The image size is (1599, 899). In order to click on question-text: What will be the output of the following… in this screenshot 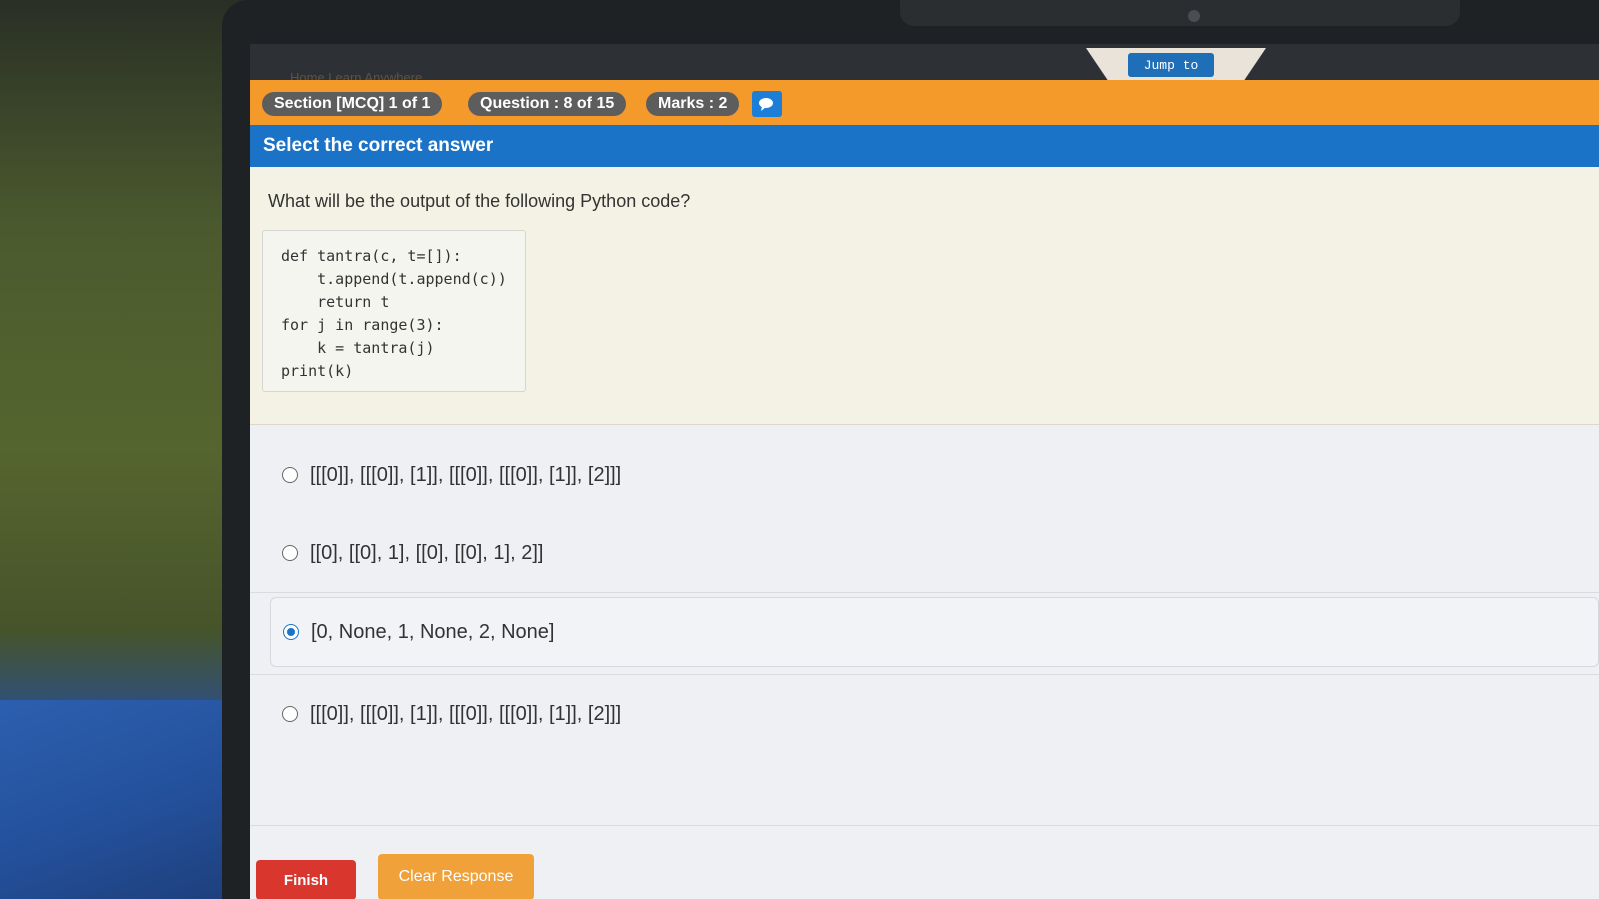, I will do `click(479, 201)`.